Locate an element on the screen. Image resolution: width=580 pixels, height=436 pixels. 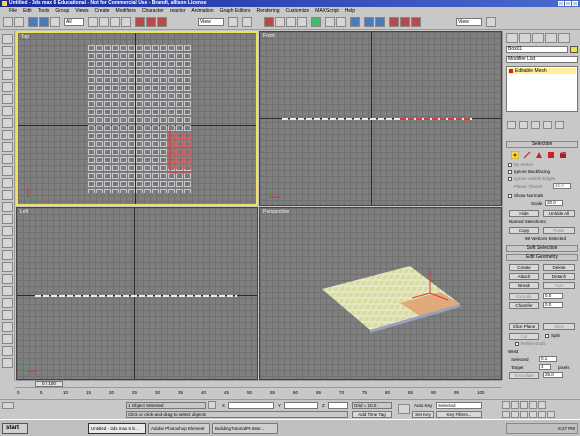
schematic-view-icon is located at coordinates (380, 22).